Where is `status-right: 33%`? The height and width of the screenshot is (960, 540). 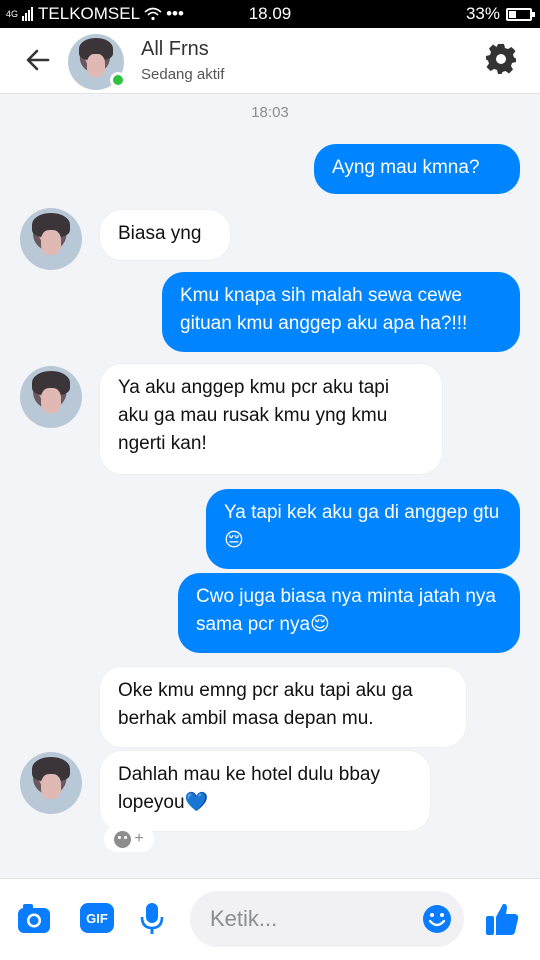
status-right: 33% is located at coordinates (500, 14).